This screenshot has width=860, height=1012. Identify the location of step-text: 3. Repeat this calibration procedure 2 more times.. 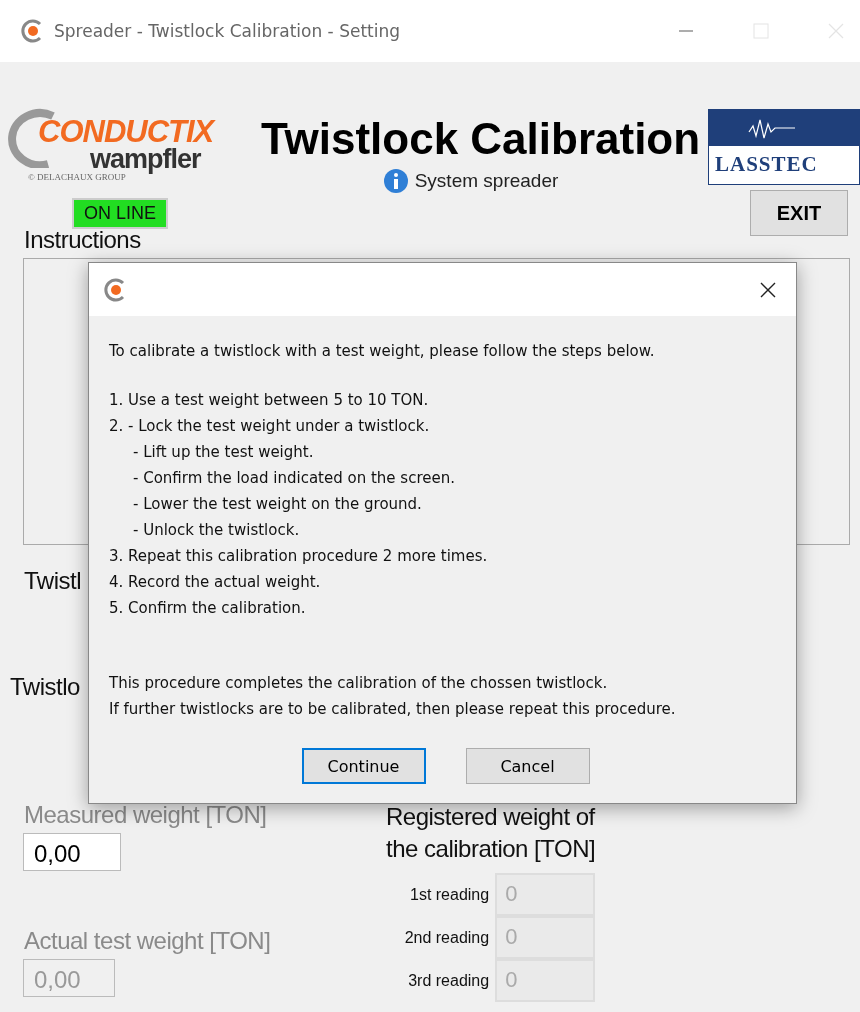
(299, 556).